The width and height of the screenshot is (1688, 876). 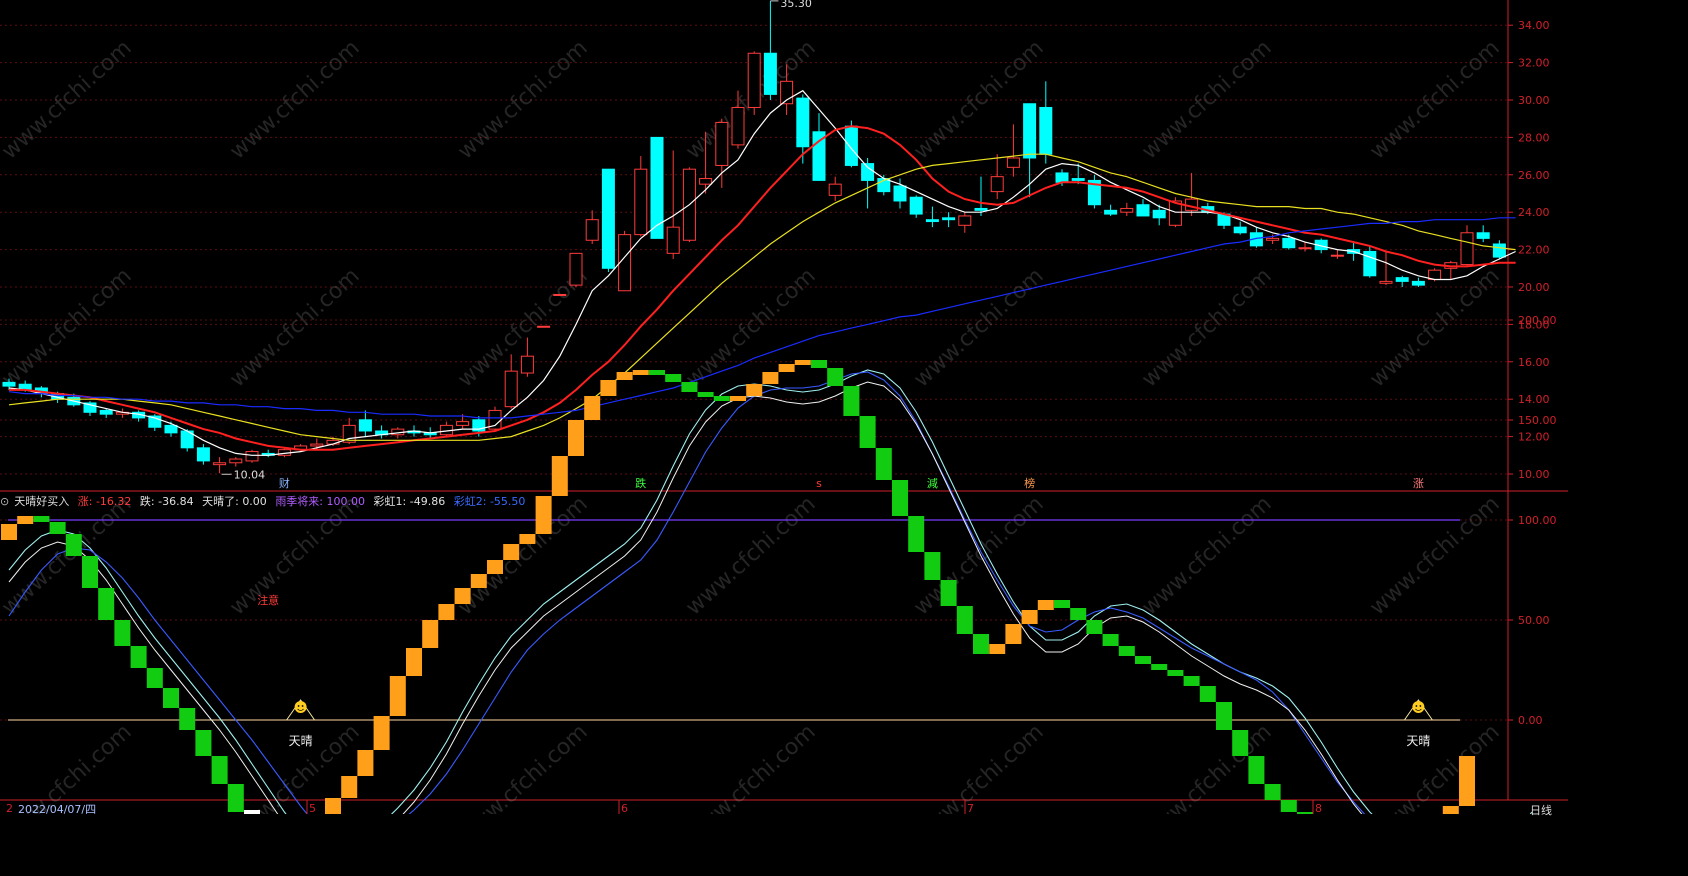 I want to click on zhang-value: 涨: -16.32, so click(x=104, y=501).